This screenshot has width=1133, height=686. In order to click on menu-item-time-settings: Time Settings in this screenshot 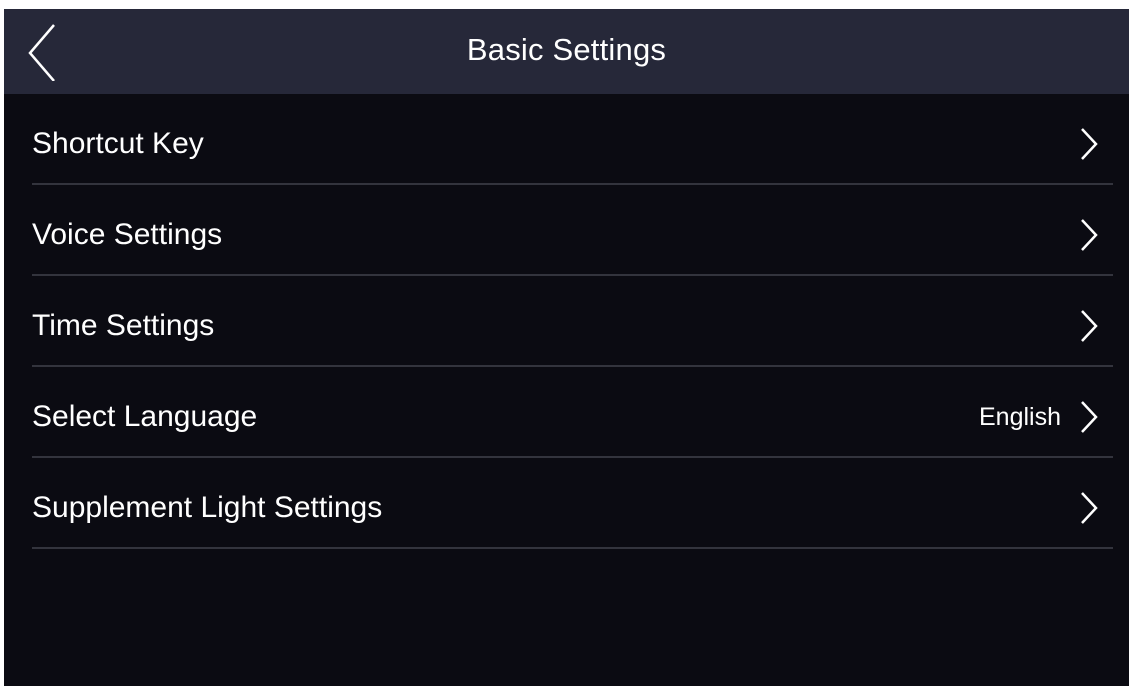, I will do `click(572, 321)`.